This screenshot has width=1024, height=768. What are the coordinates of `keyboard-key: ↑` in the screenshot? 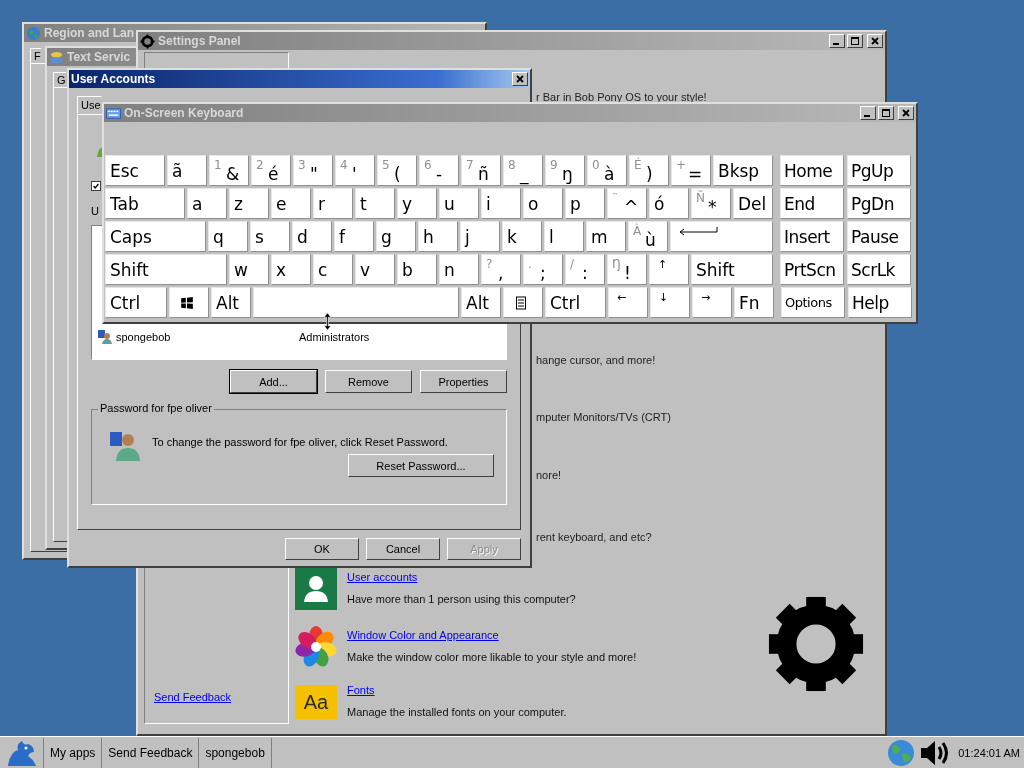 It's located at (669, 269).